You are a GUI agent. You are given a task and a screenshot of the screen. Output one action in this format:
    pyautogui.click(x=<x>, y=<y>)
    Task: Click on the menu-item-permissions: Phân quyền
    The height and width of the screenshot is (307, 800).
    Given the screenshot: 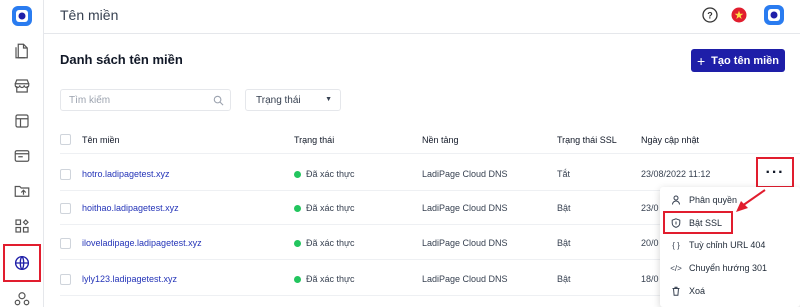 What is the action you would take?
    pyautogui.click(x=730, y=200)
    